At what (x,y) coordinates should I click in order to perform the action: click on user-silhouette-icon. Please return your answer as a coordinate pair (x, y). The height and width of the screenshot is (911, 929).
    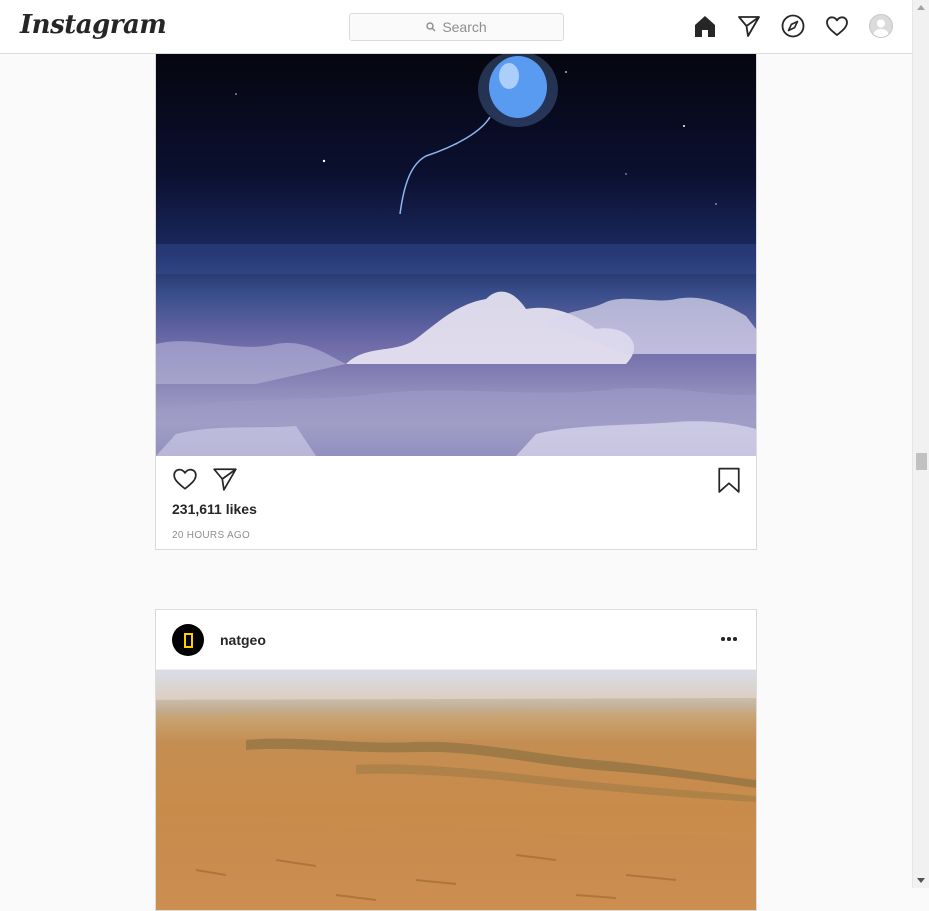
    Looking at the image, I should click on (881, 28).